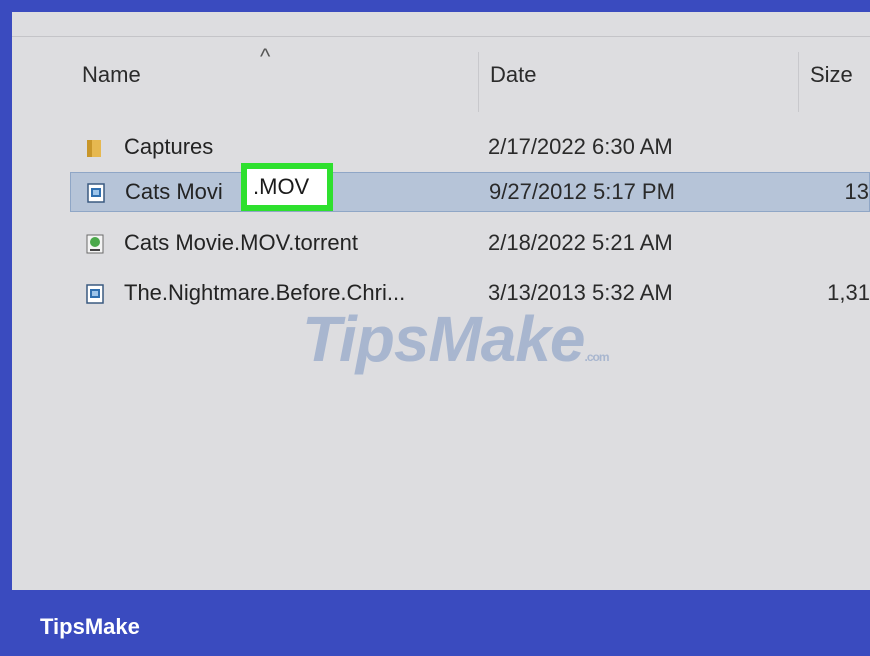  I want to click on file-date: 9/27/2012 5:17 PM, so click(582, 191).